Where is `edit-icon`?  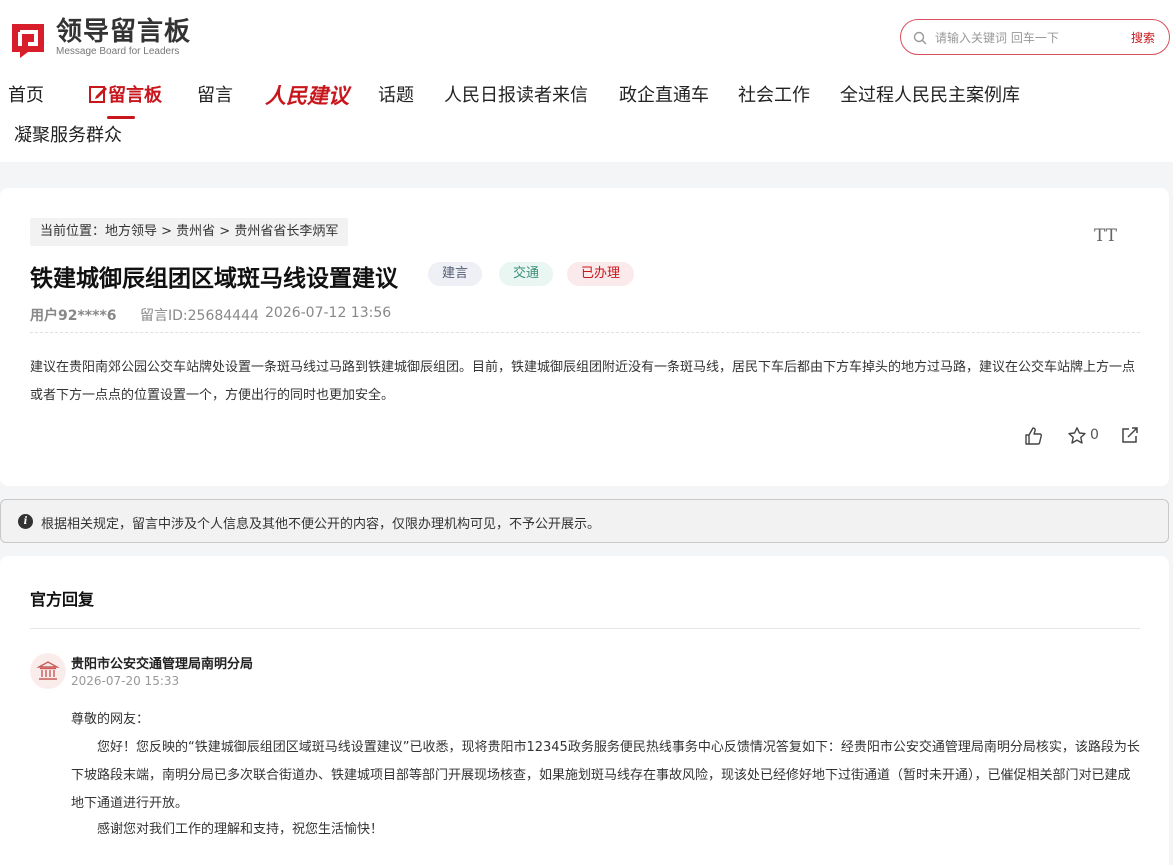 edit-icon is located at coordinates (98, 94).